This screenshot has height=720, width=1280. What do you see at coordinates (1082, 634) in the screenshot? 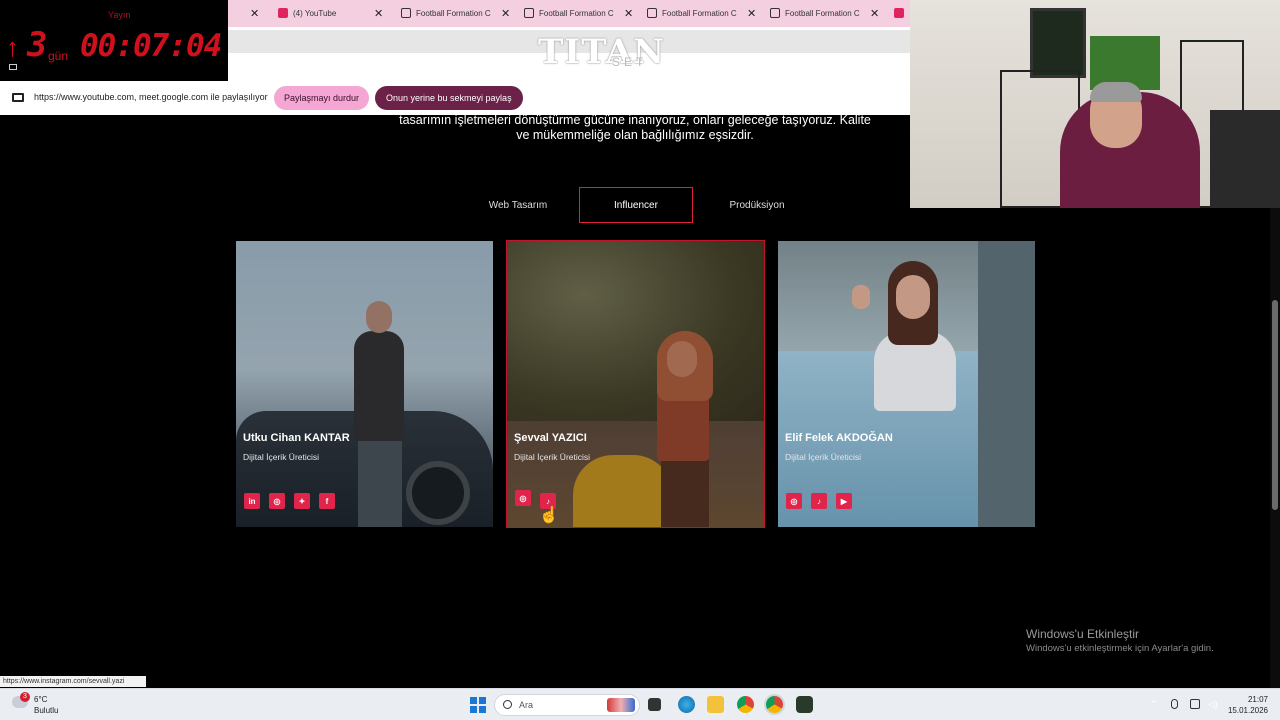
I see `activation-watermark-title: Windows'u Etkinleştir` at bounding box center [1082, 634].